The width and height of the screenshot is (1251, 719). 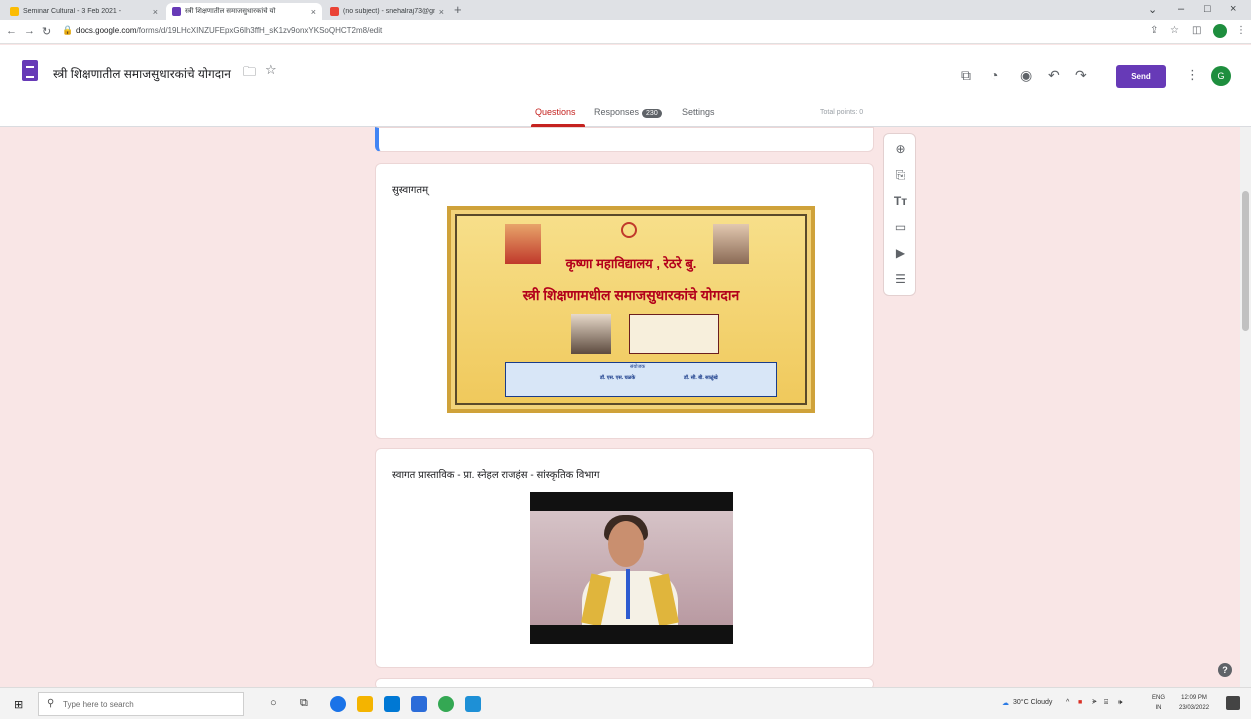 What do you see at coordinates (410, 190) in the screenshot?
I see `card-title: सुस्वागतम्` at bounding box center [410, 190].